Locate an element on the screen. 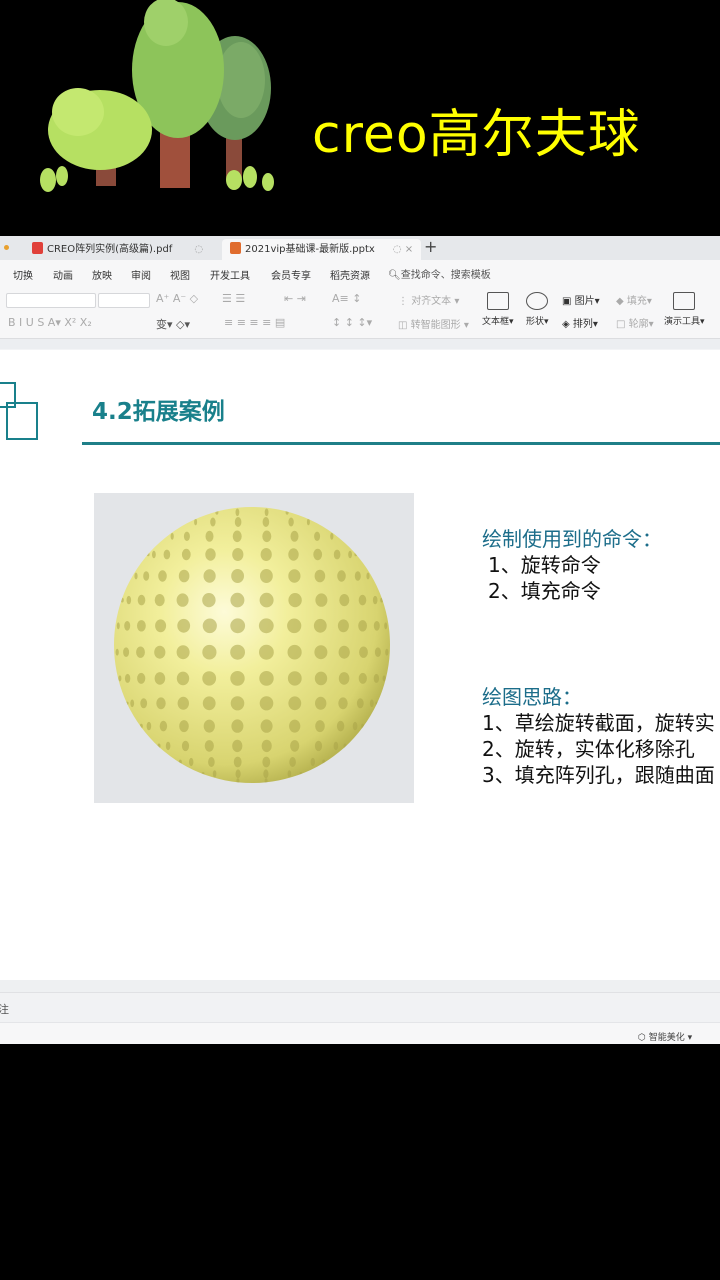 The image size is (720, 1280). font-grow-icon: A⁺ A⁻ ◇ is located at coordinates (177, 298).